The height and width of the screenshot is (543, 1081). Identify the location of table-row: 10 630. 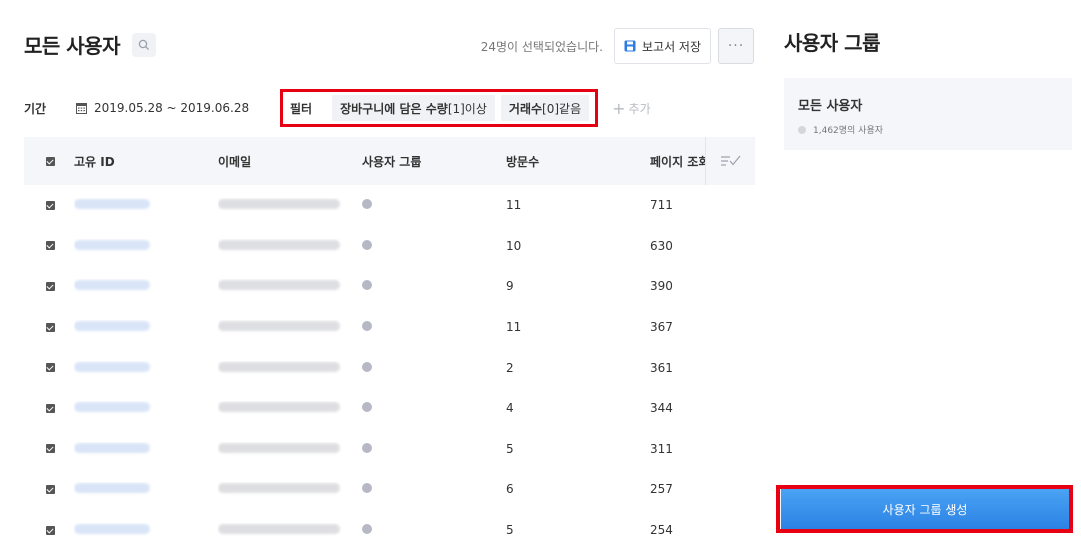
(389, 246).